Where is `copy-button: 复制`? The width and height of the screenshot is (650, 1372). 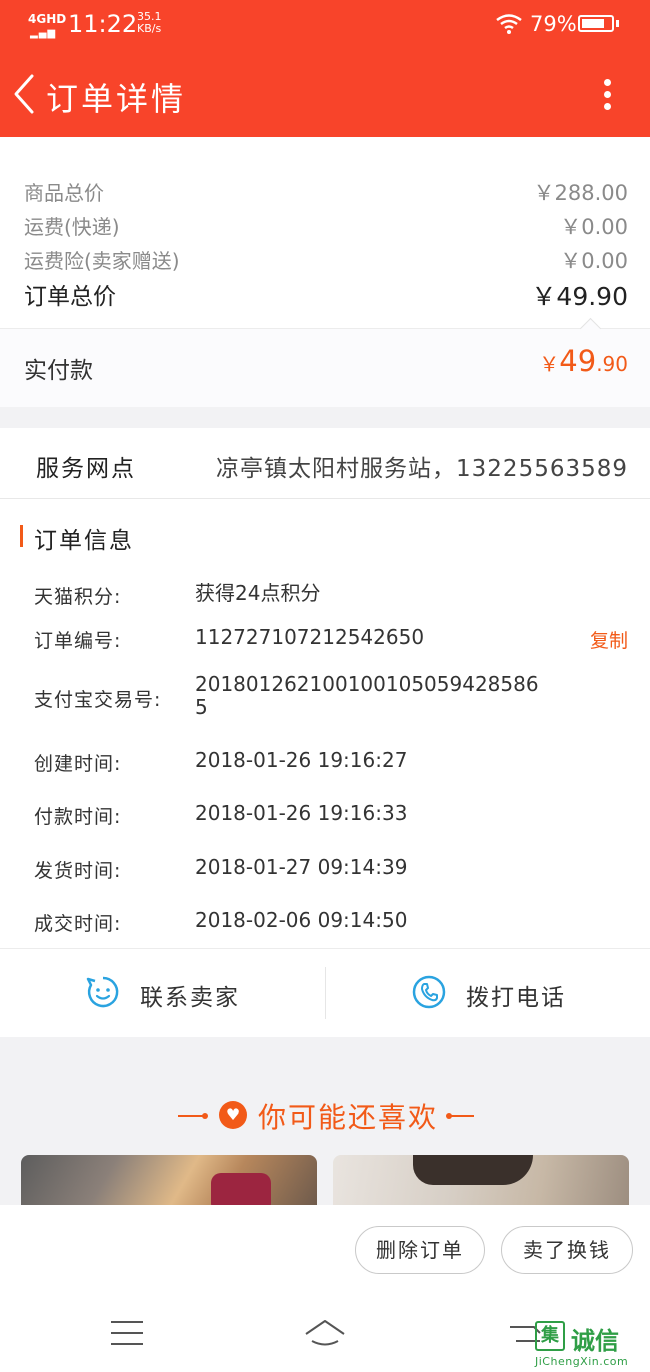 copy-button: 复制 is located at coordinates (609, 639).